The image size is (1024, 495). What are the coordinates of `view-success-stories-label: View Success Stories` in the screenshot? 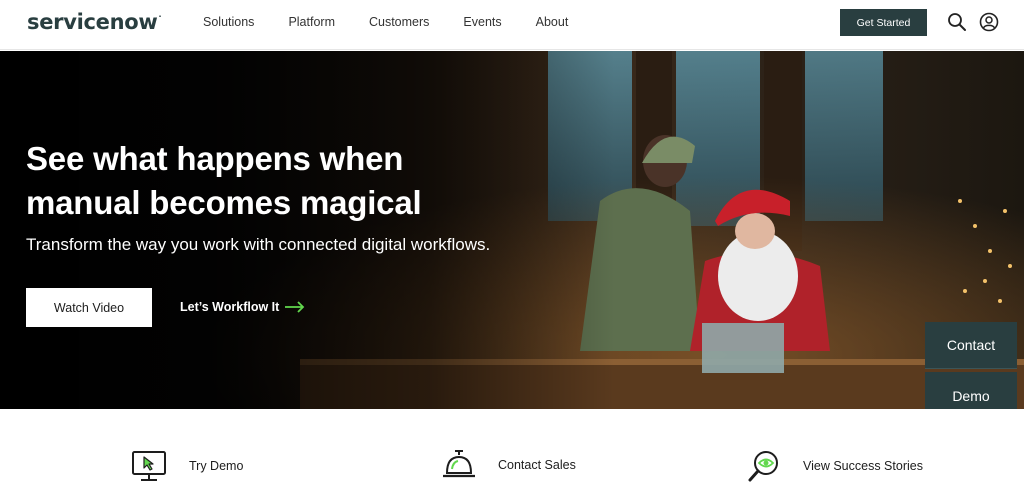 It's located at (863, 466).